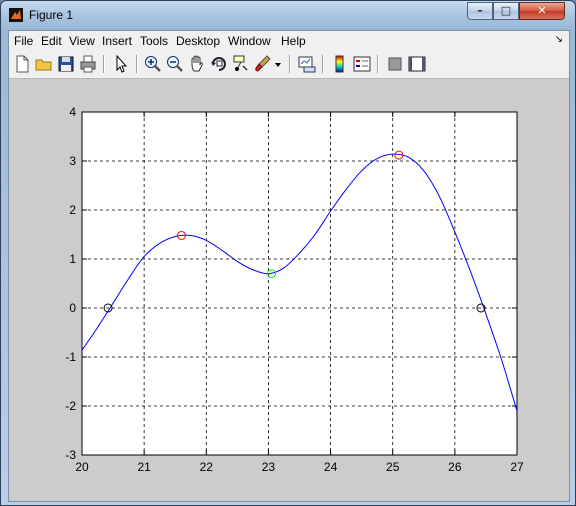 The height and width of the screenshot is (506, 576). Describe the element at coordinates (82, 467) in the screenshot. I see `x-tick-label: 20` at that location.